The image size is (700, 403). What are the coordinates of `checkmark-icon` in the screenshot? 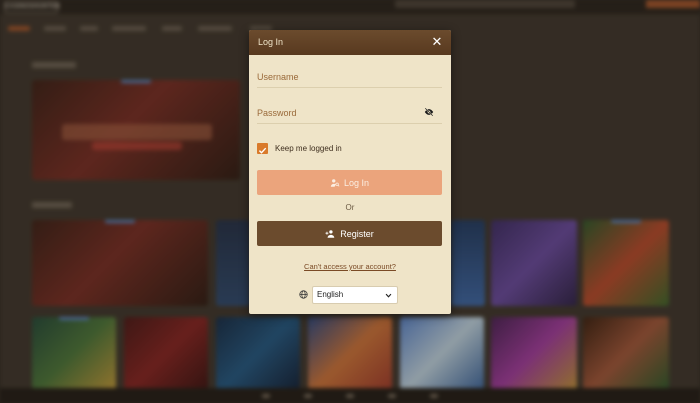 It's located at (262, 150).